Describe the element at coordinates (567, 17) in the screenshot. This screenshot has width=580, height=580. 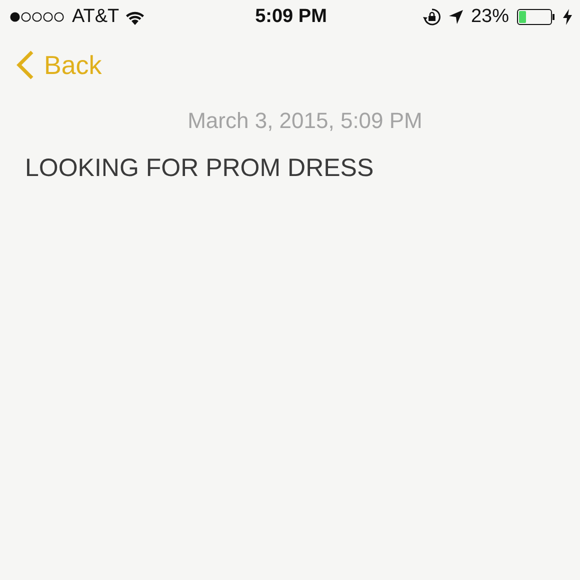
I see `charging-bolt-icon` at that location.